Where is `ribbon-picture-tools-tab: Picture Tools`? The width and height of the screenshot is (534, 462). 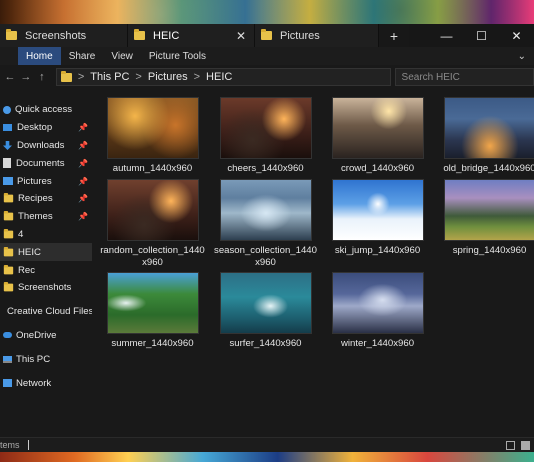 ribbon-picture-tools-tab: Picture Tools is located at coordinates (177, 56).